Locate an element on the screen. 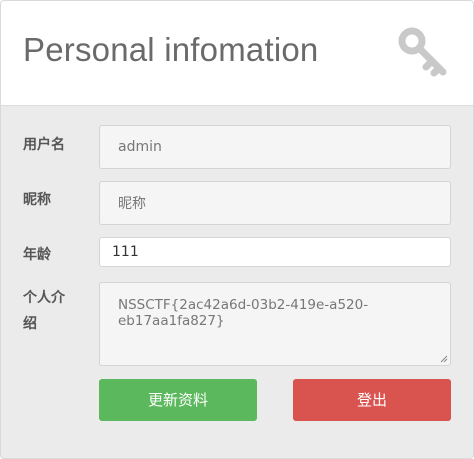 The image size is (474, 459). username-field: admin is located at coordinates (275, 147).